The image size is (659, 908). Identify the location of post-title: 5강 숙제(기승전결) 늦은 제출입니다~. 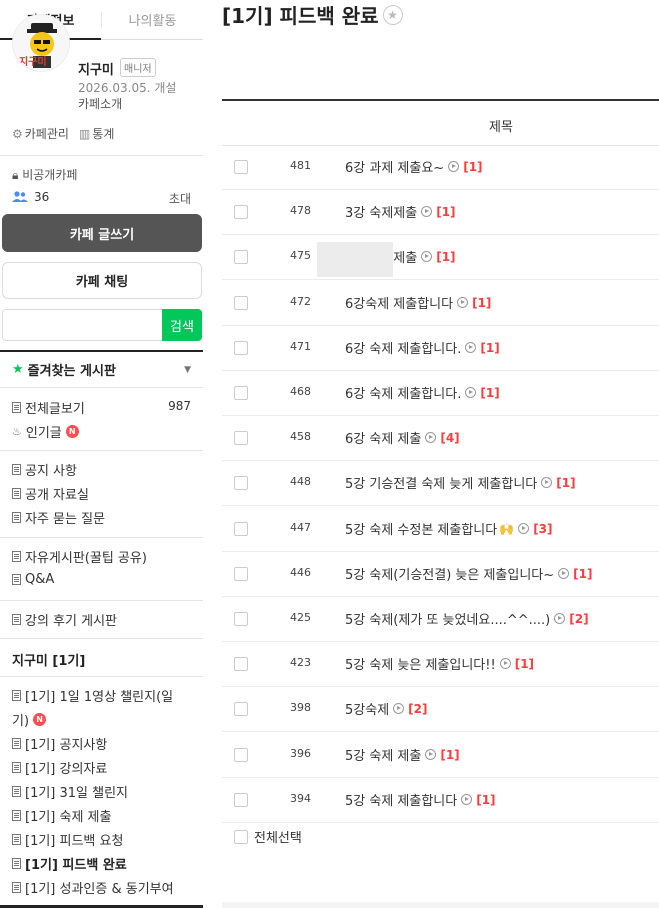
(449, 573).